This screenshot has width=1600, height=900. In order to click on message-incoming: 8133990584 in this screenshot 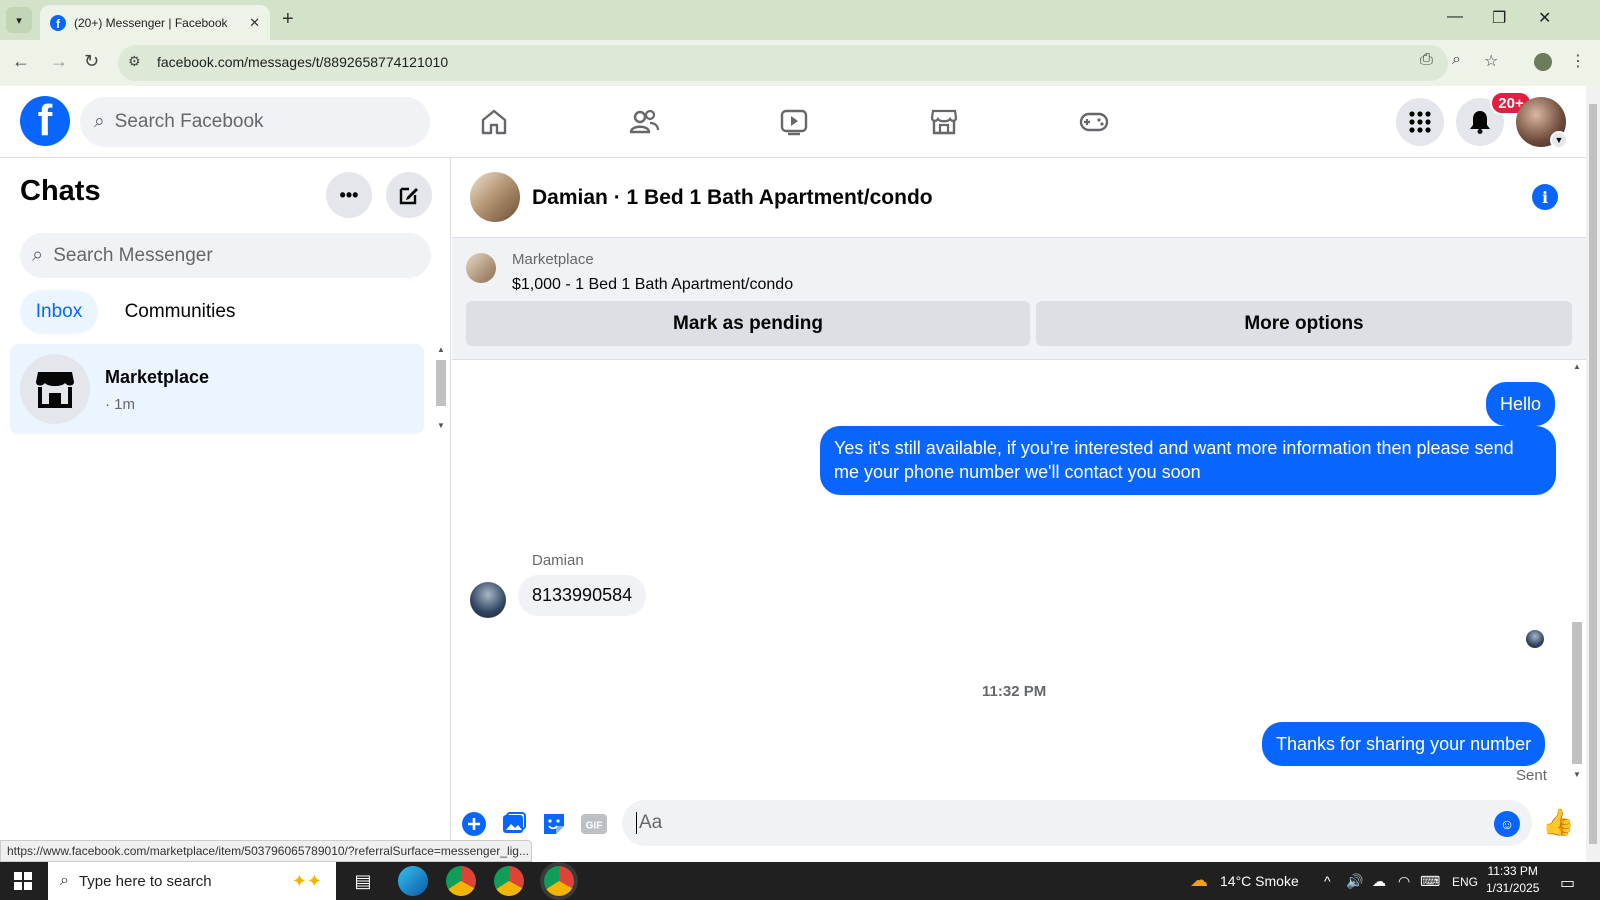, I will do `click(582, 595)`.